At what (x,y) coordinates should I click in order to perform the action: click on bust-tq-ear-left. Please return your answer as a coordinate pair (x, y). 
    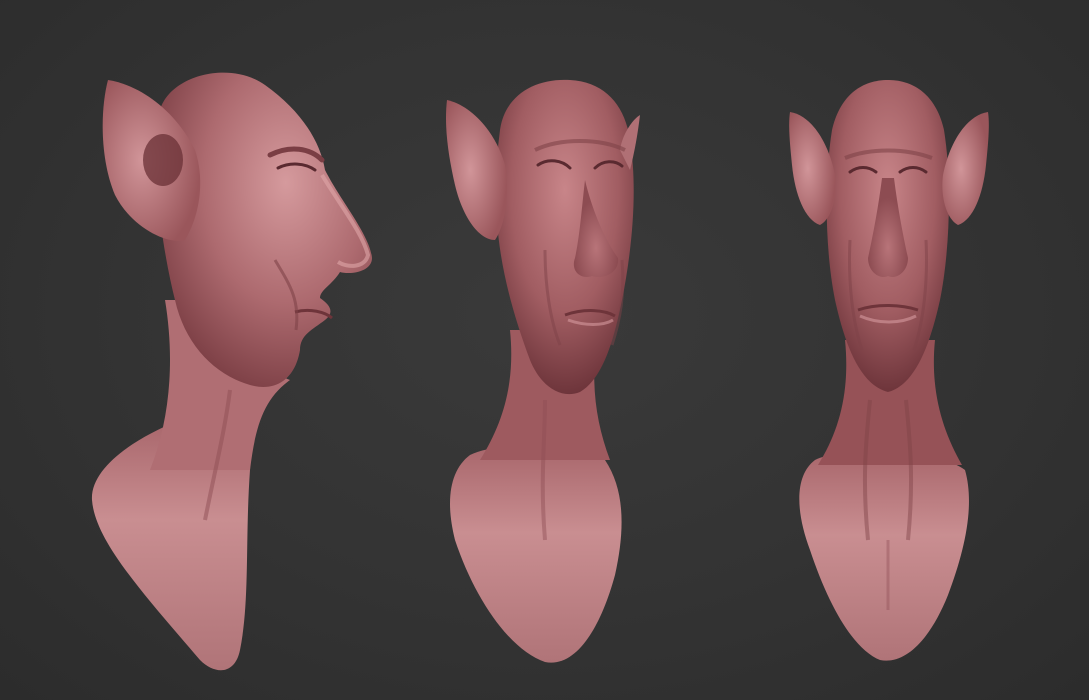
    Looking at the image, I should click on (476, 170).